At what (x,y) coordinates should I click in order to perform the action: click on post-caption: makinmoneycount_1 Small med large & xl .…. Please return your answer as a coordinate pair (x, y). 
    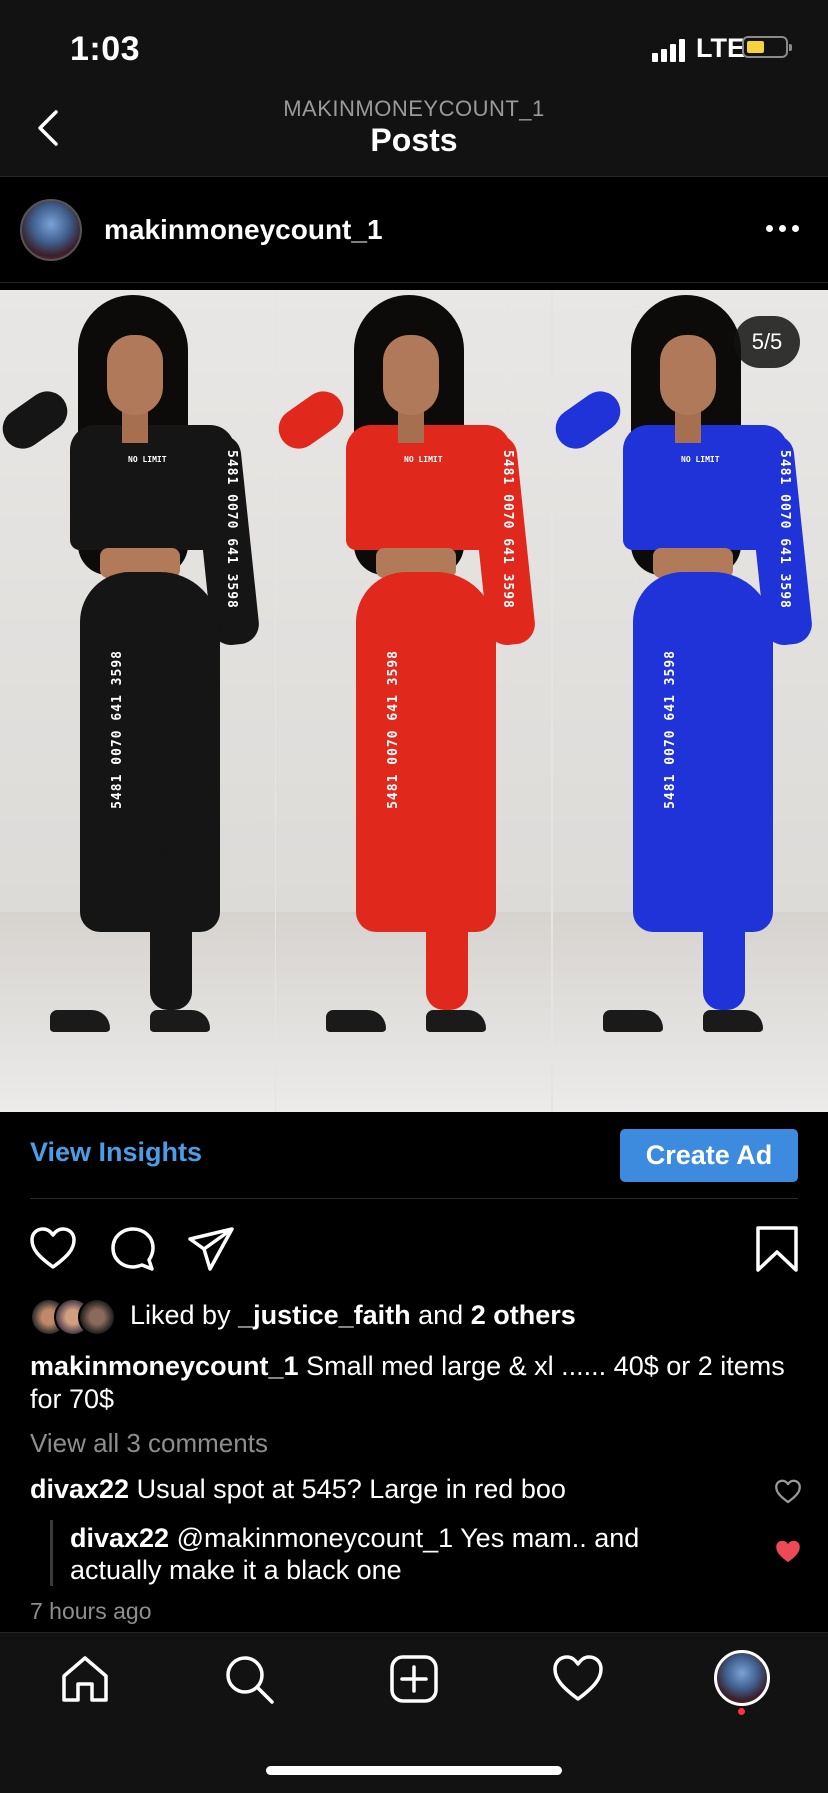
    Looking at the image, I should click on (410, 1383).